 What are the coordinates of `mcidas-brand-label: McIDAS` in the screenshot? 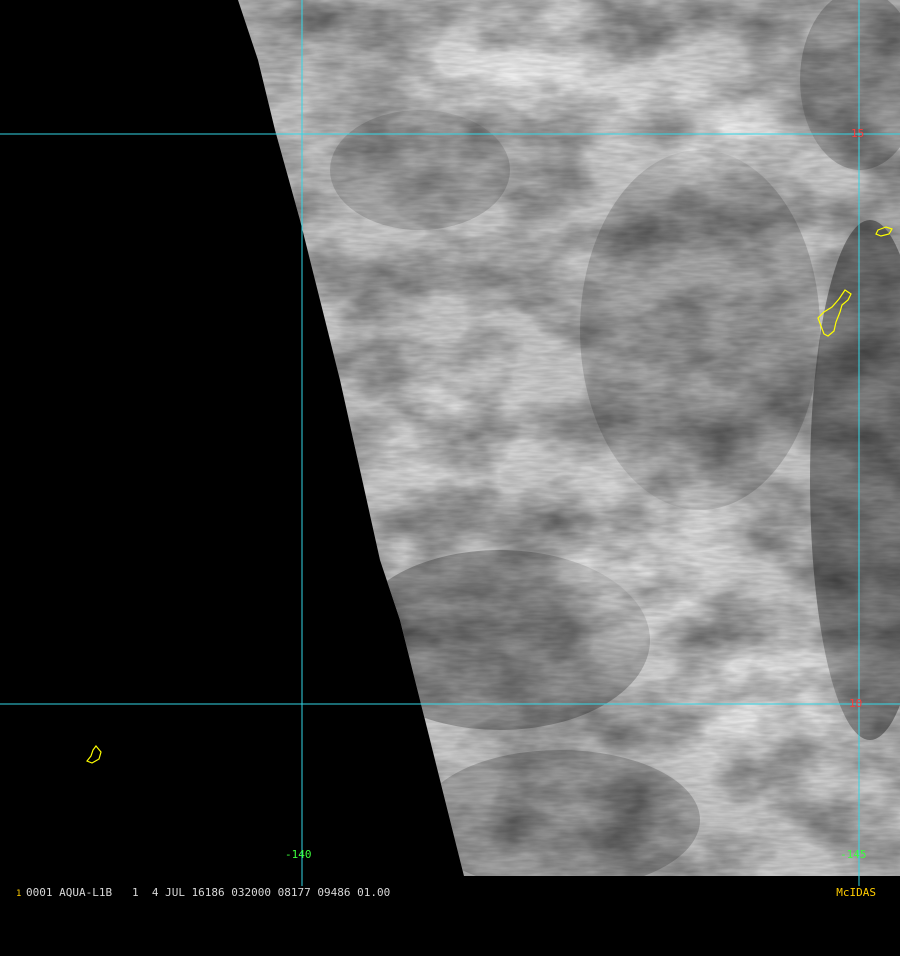 It's located at (856, 892).